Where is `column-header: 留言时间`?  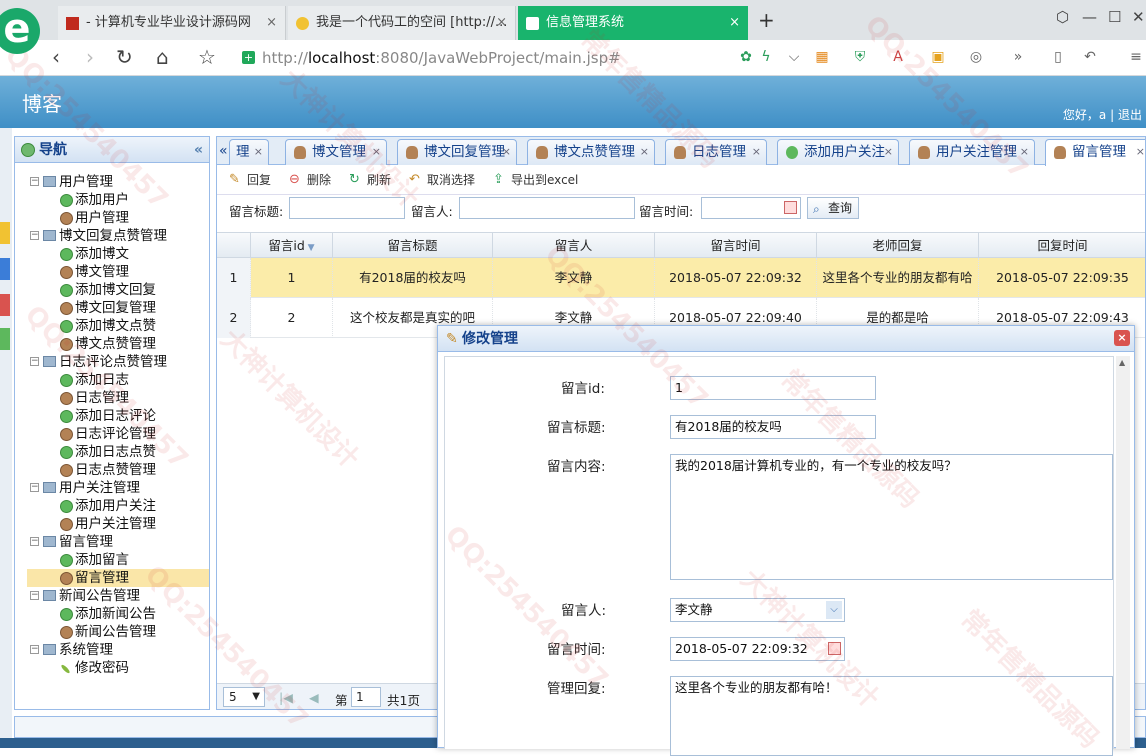
column-header: 留言时间 is located at coordinates (736, 245).